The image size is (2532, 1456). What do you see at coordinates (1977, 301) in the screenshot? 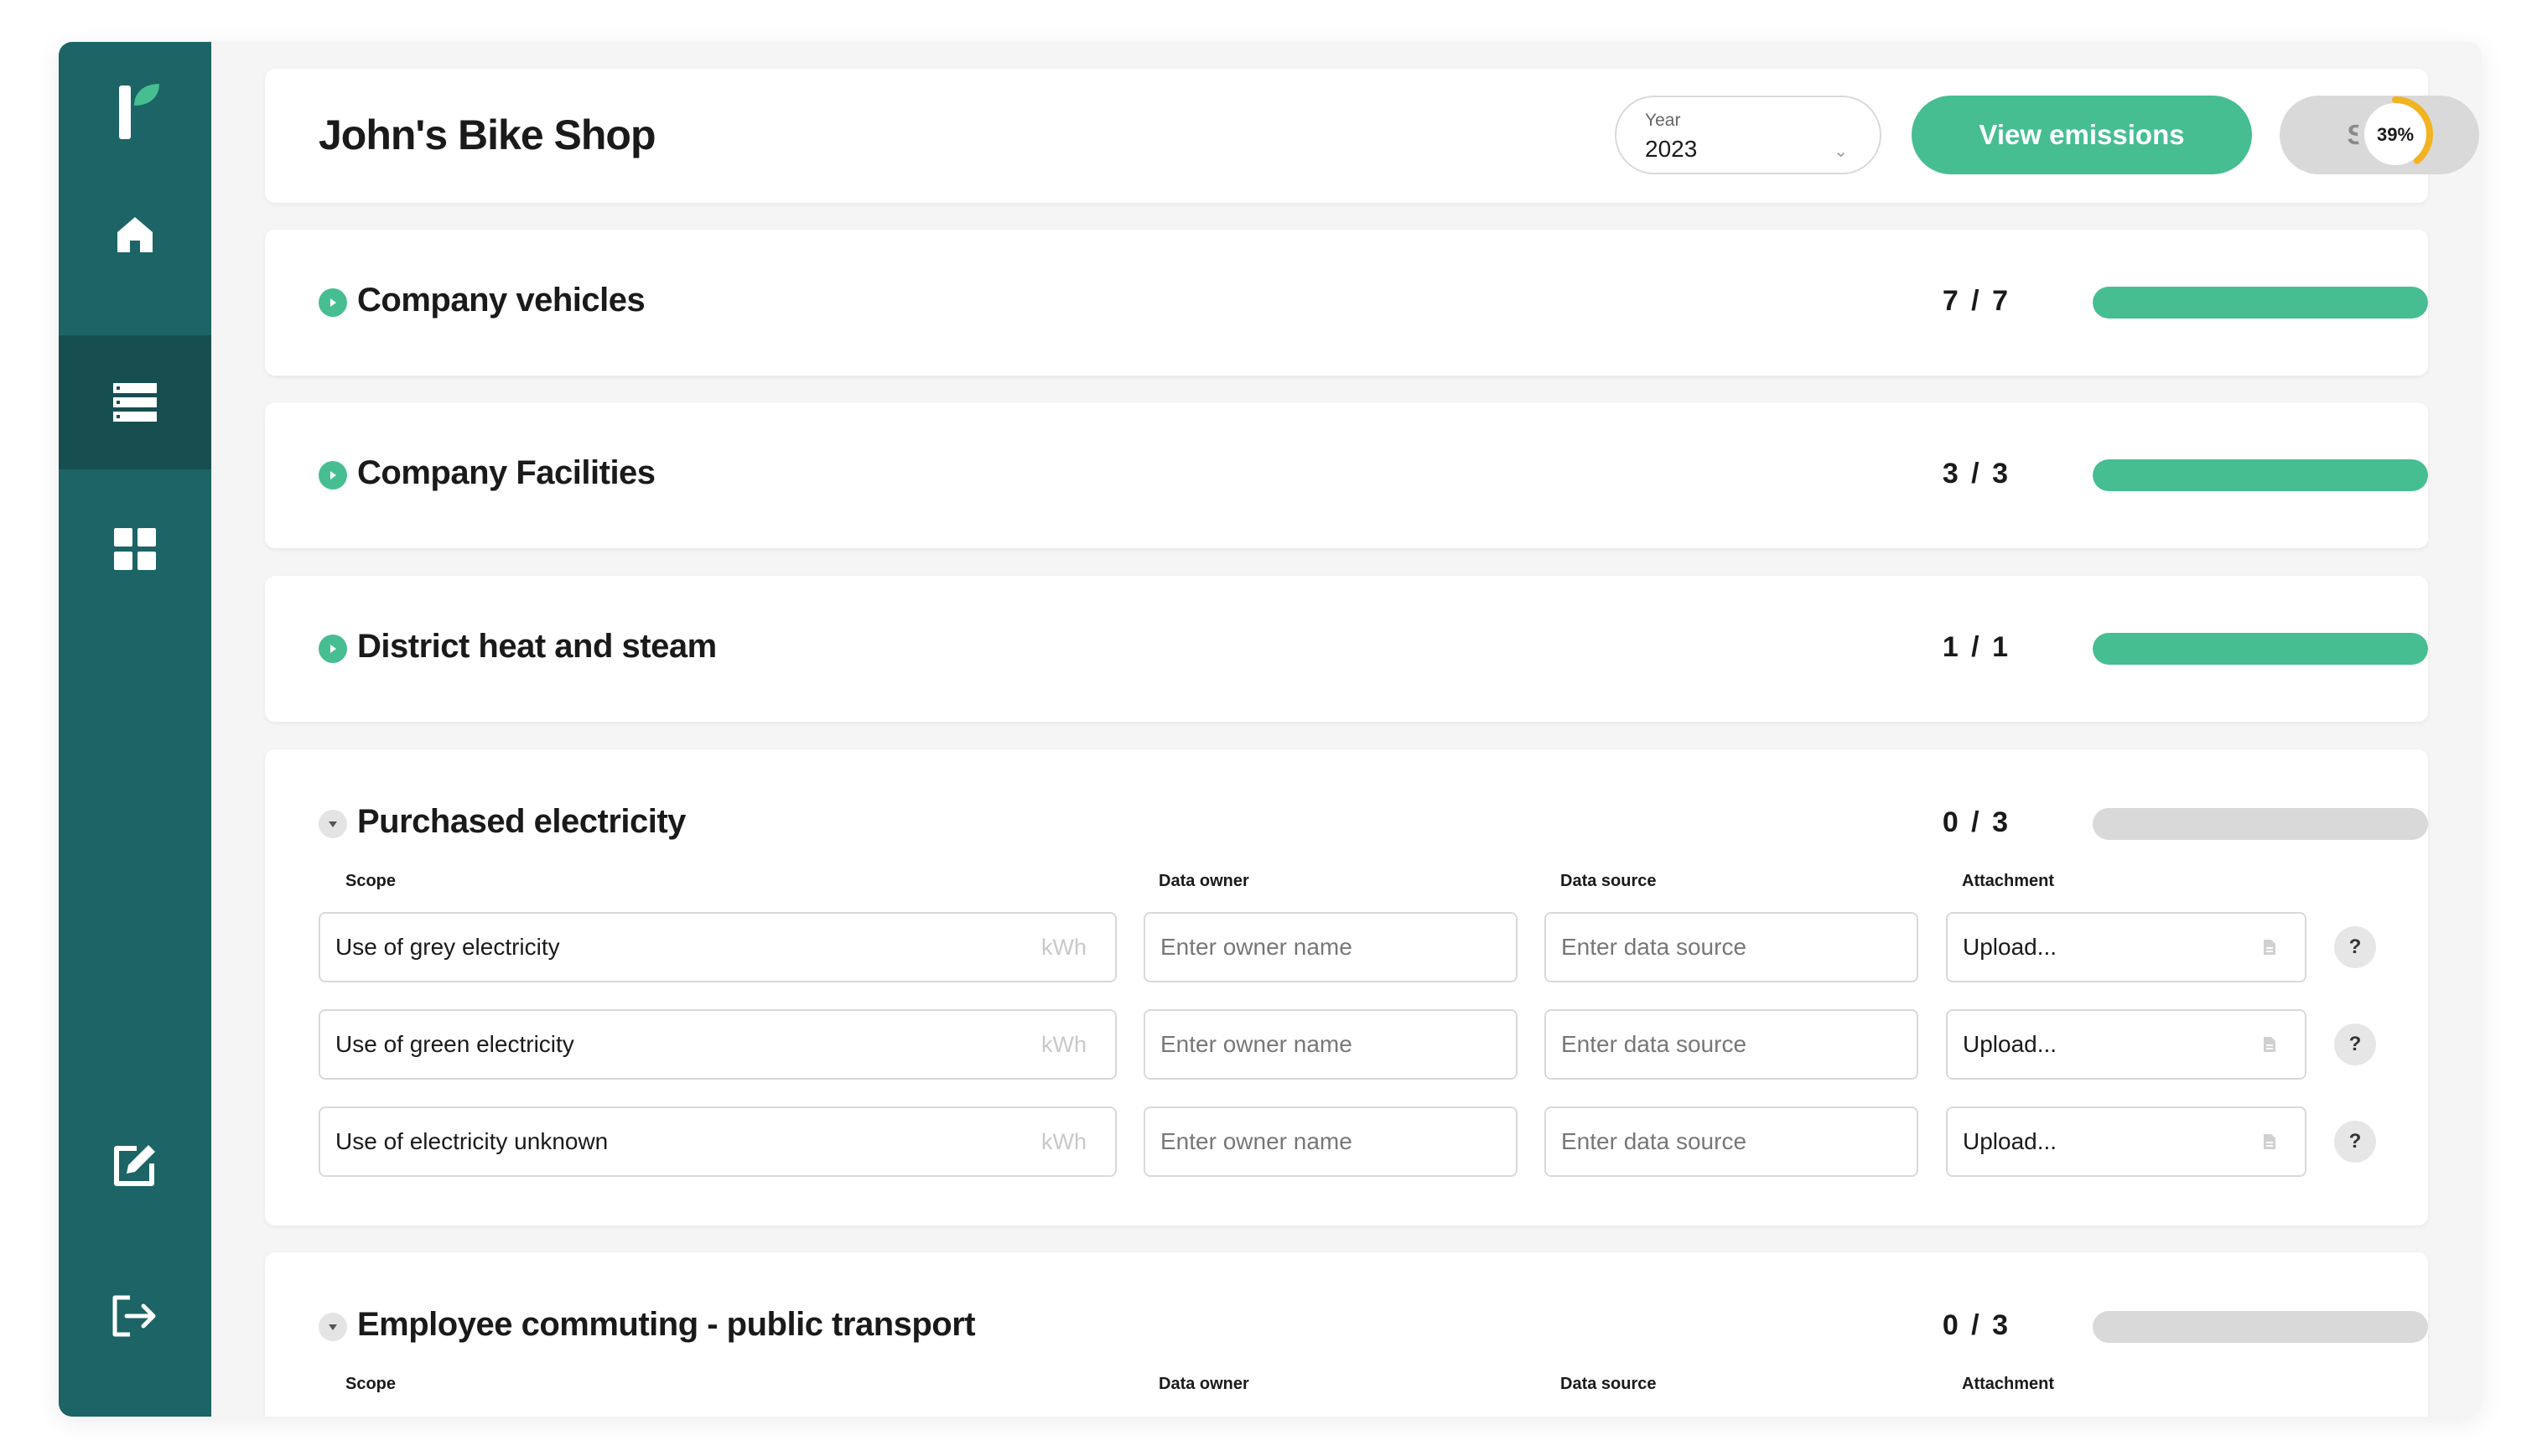
I see `section-count: 7 / 7` at bounding box center [1977, 301].